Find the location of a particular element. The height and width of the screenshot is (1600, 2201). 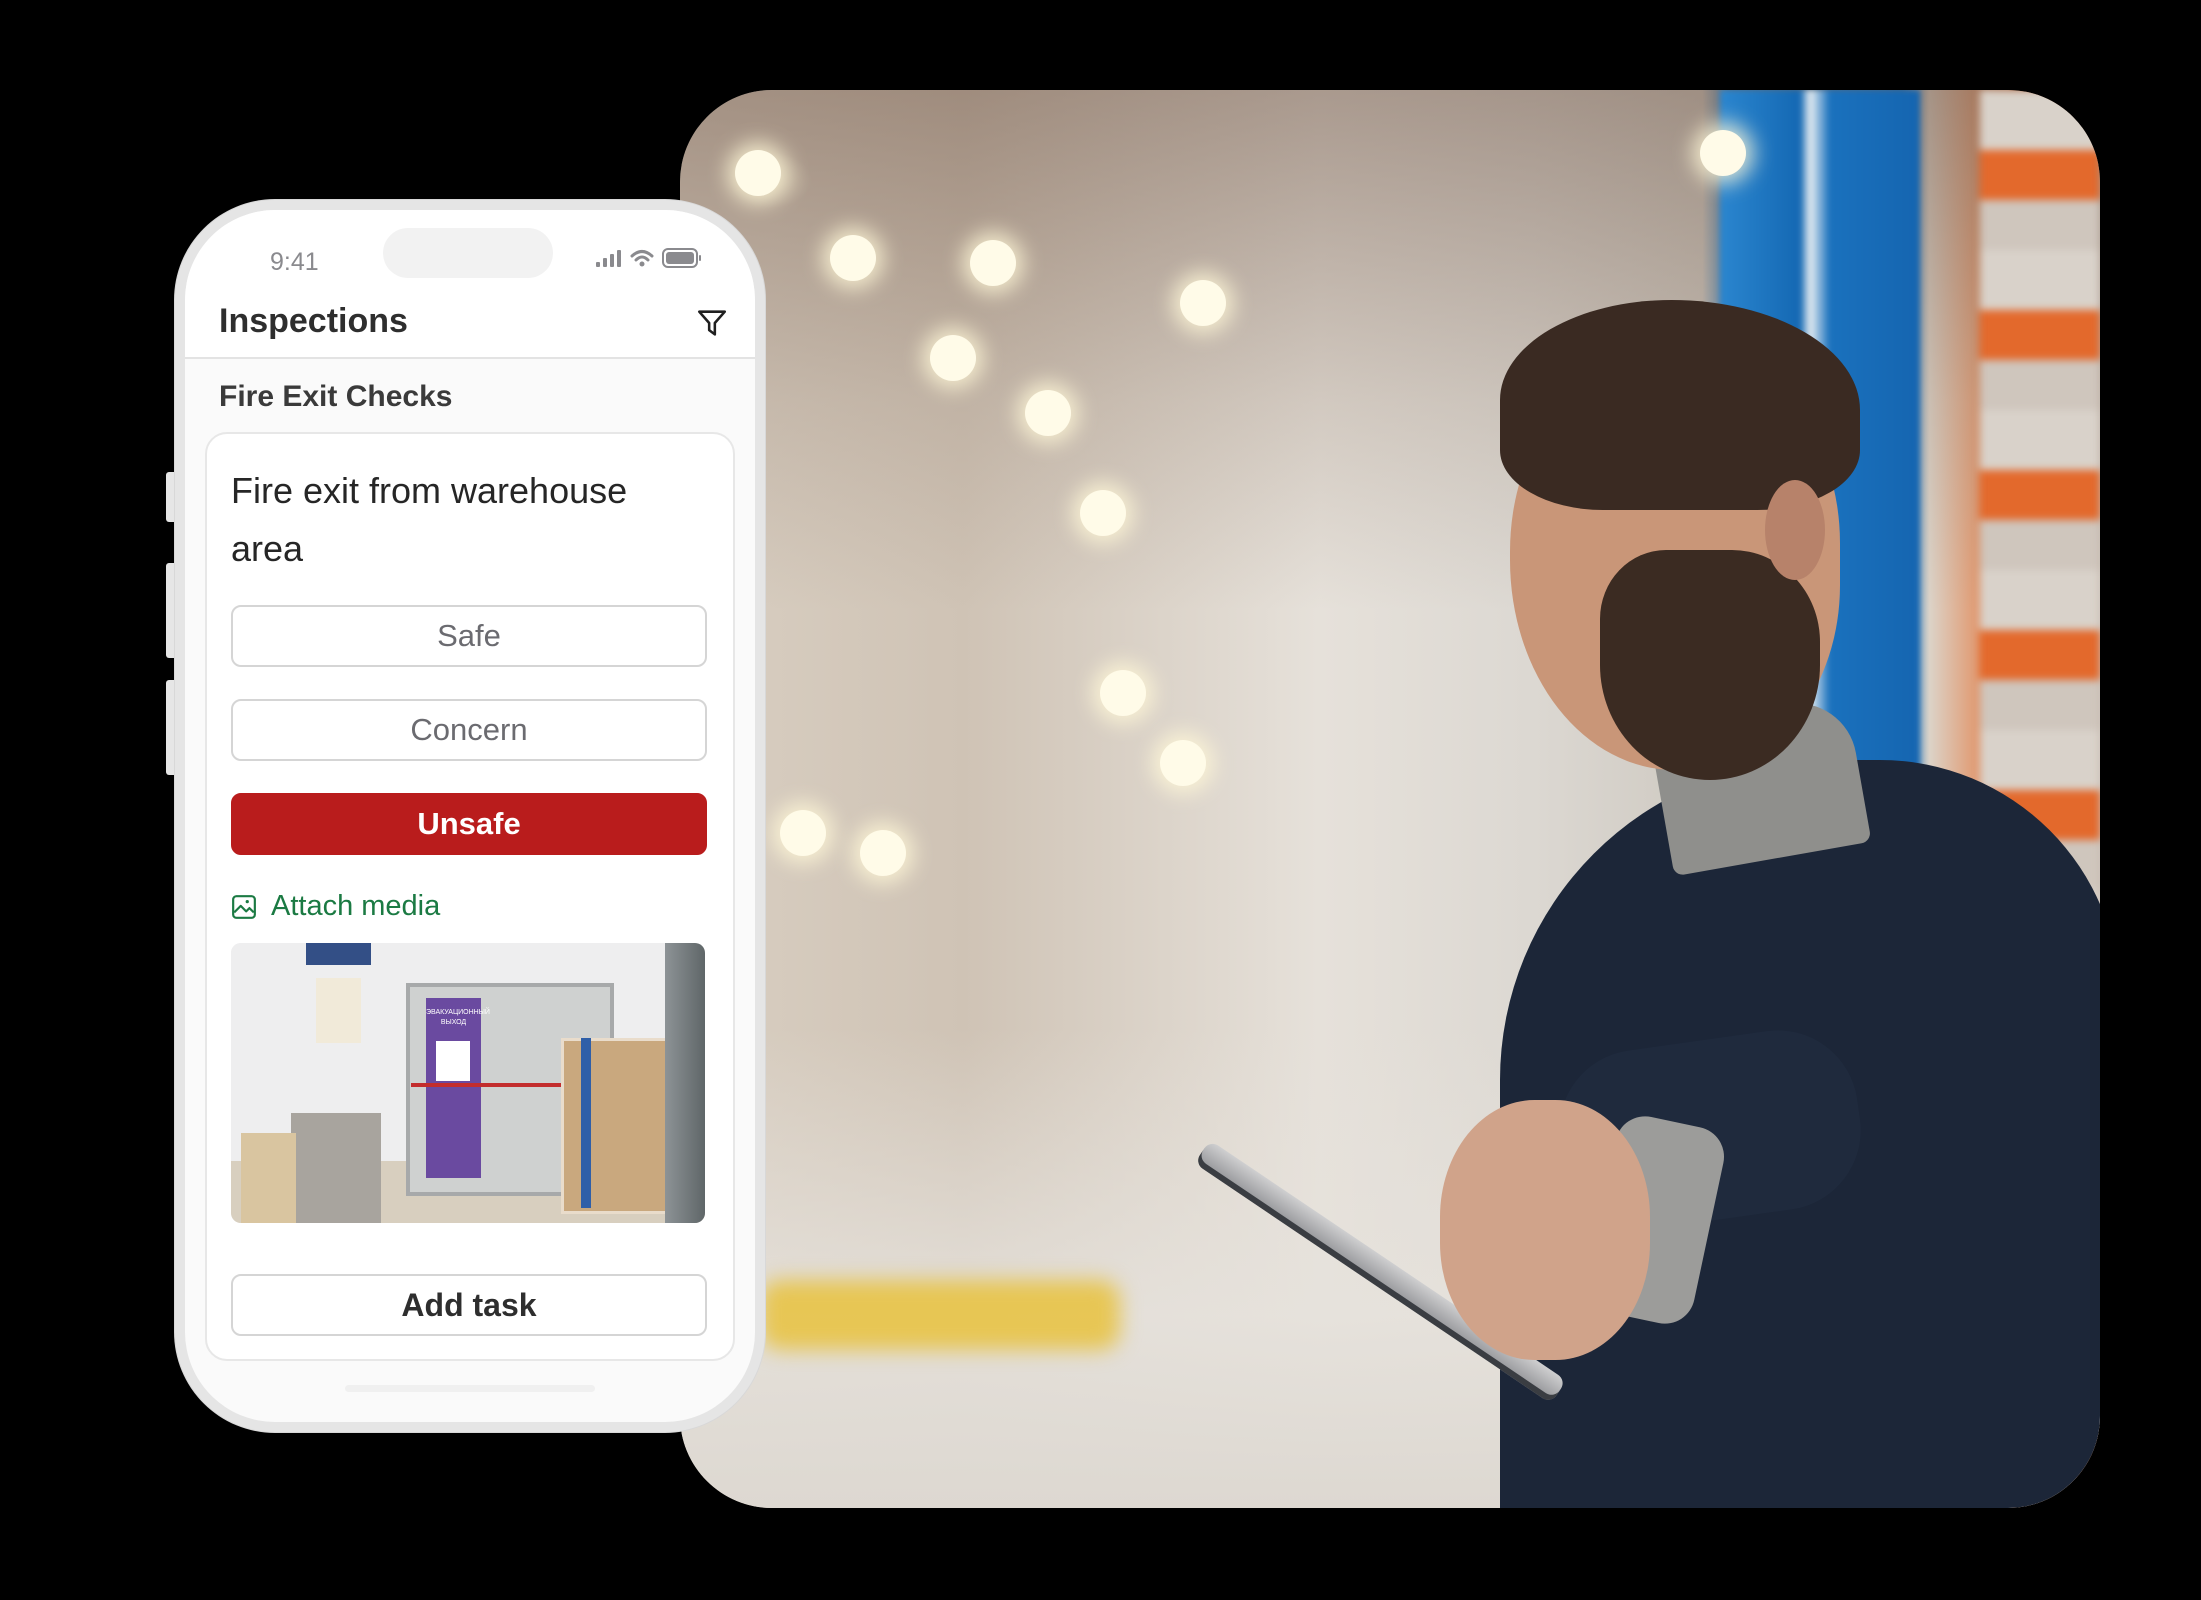

attach-media-link: Attach media is located at coordinates (335, 906).